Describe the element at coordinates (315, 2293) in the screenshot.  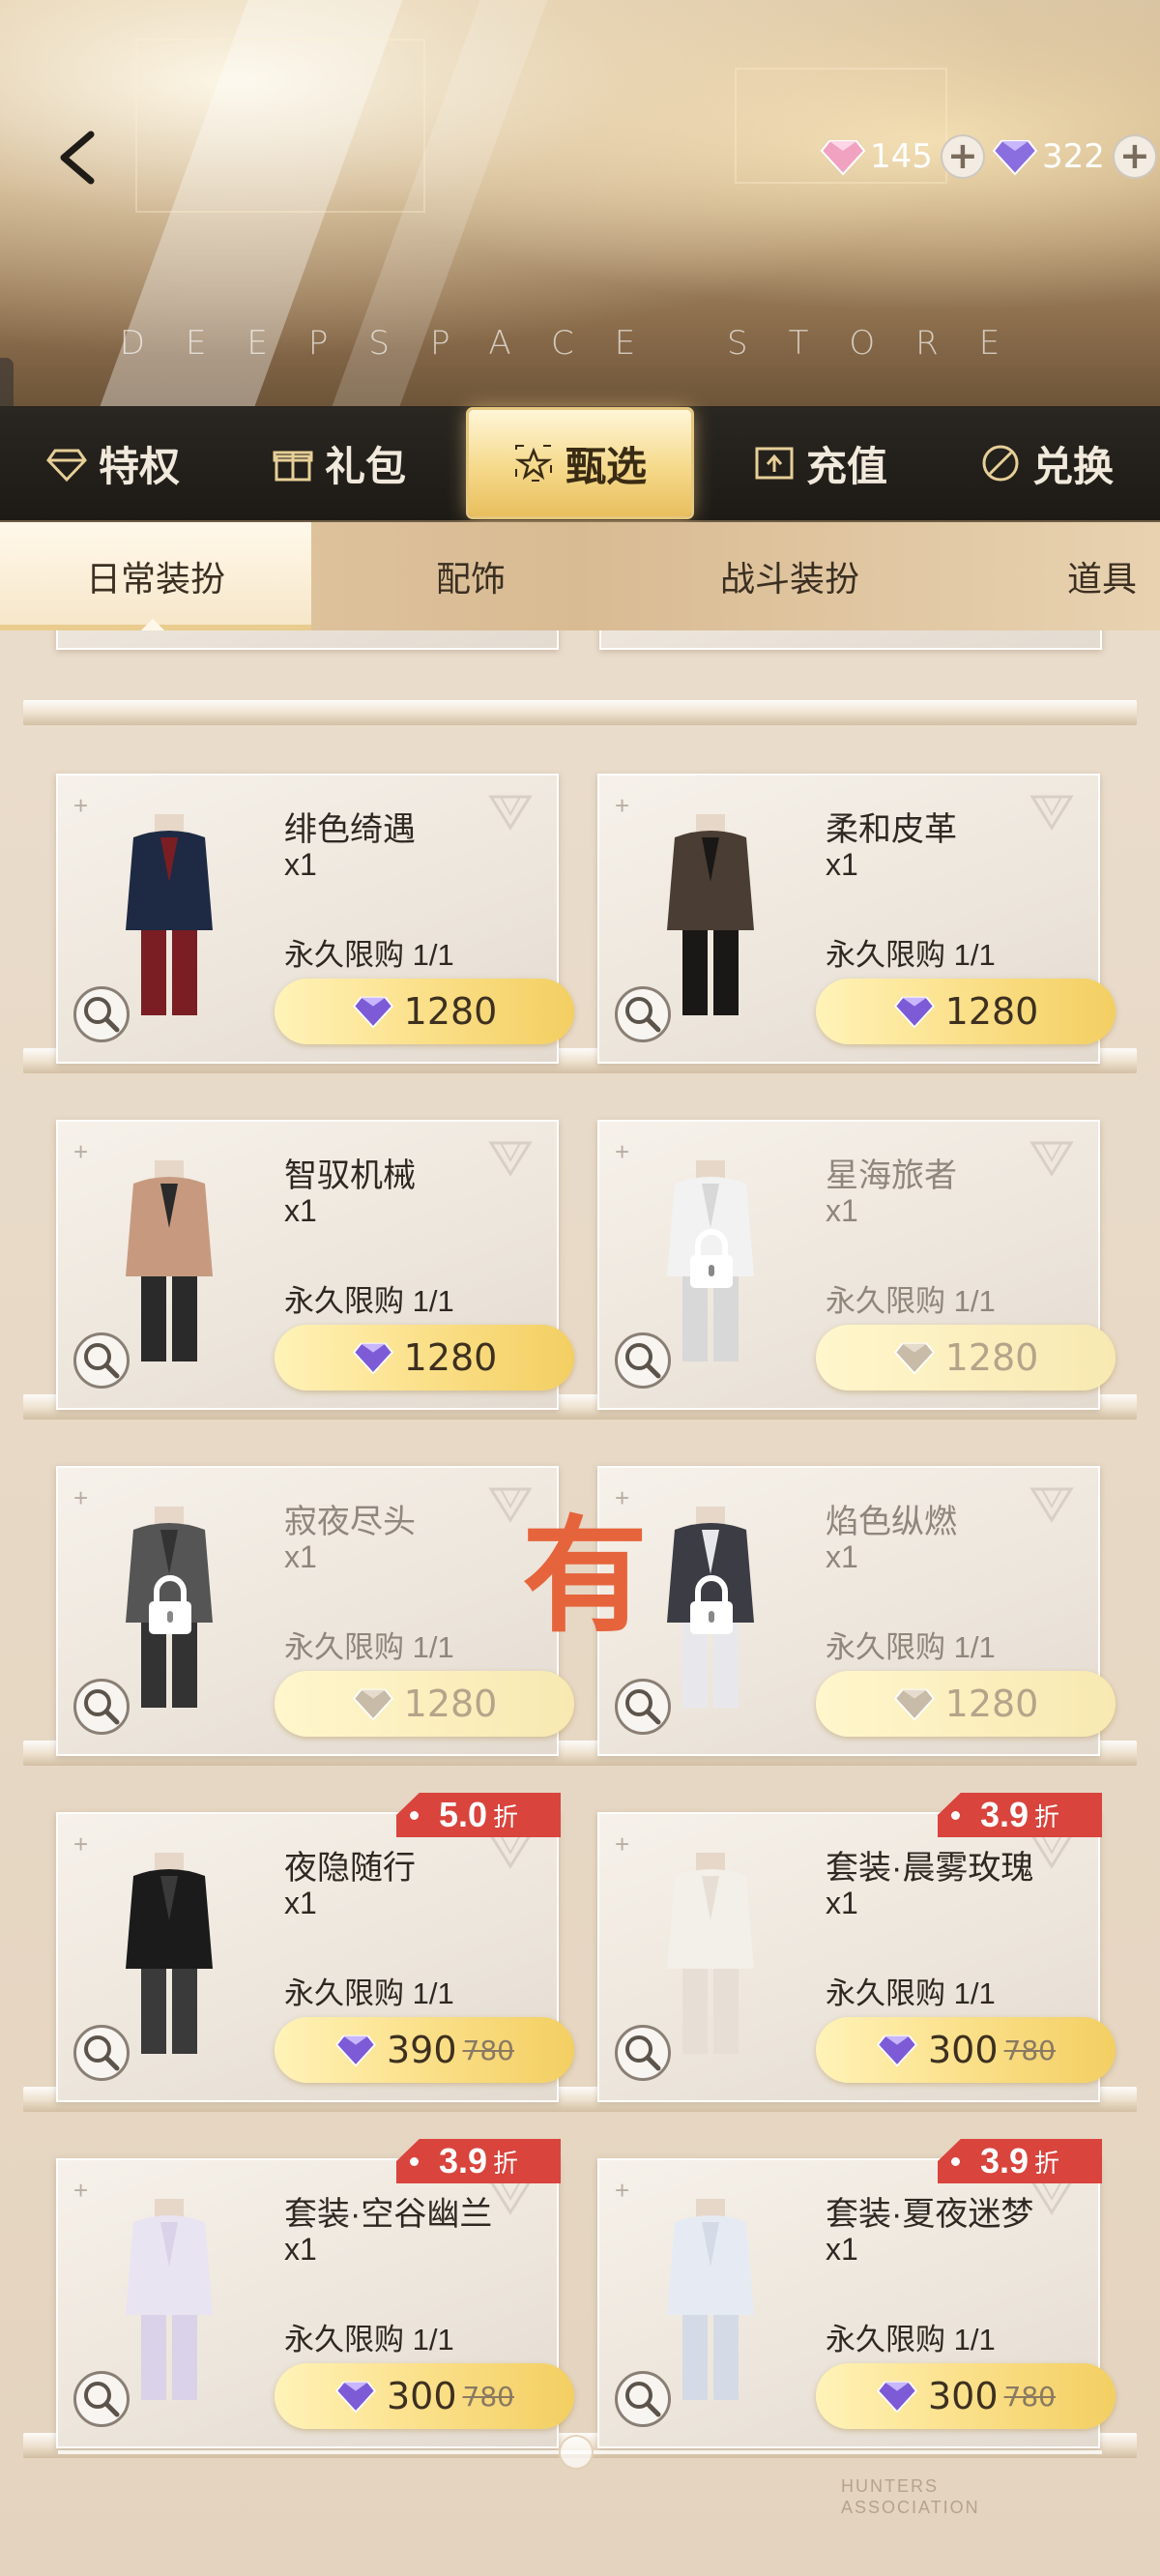
I see `product-card: + 套装·空谷幽兰 x1 永久限购 1/1 300 780 3.9 折` at that location.